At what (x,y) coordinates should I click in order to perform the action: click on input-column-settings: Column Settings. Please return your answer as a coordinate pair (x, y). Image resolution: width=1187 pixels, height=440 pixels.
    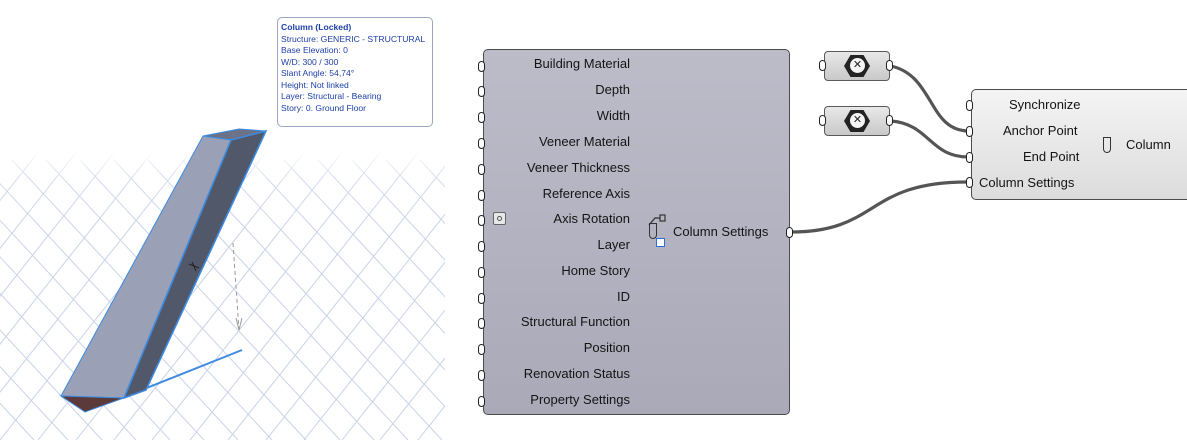
    Looking at the image, I should click on (1027, 182).